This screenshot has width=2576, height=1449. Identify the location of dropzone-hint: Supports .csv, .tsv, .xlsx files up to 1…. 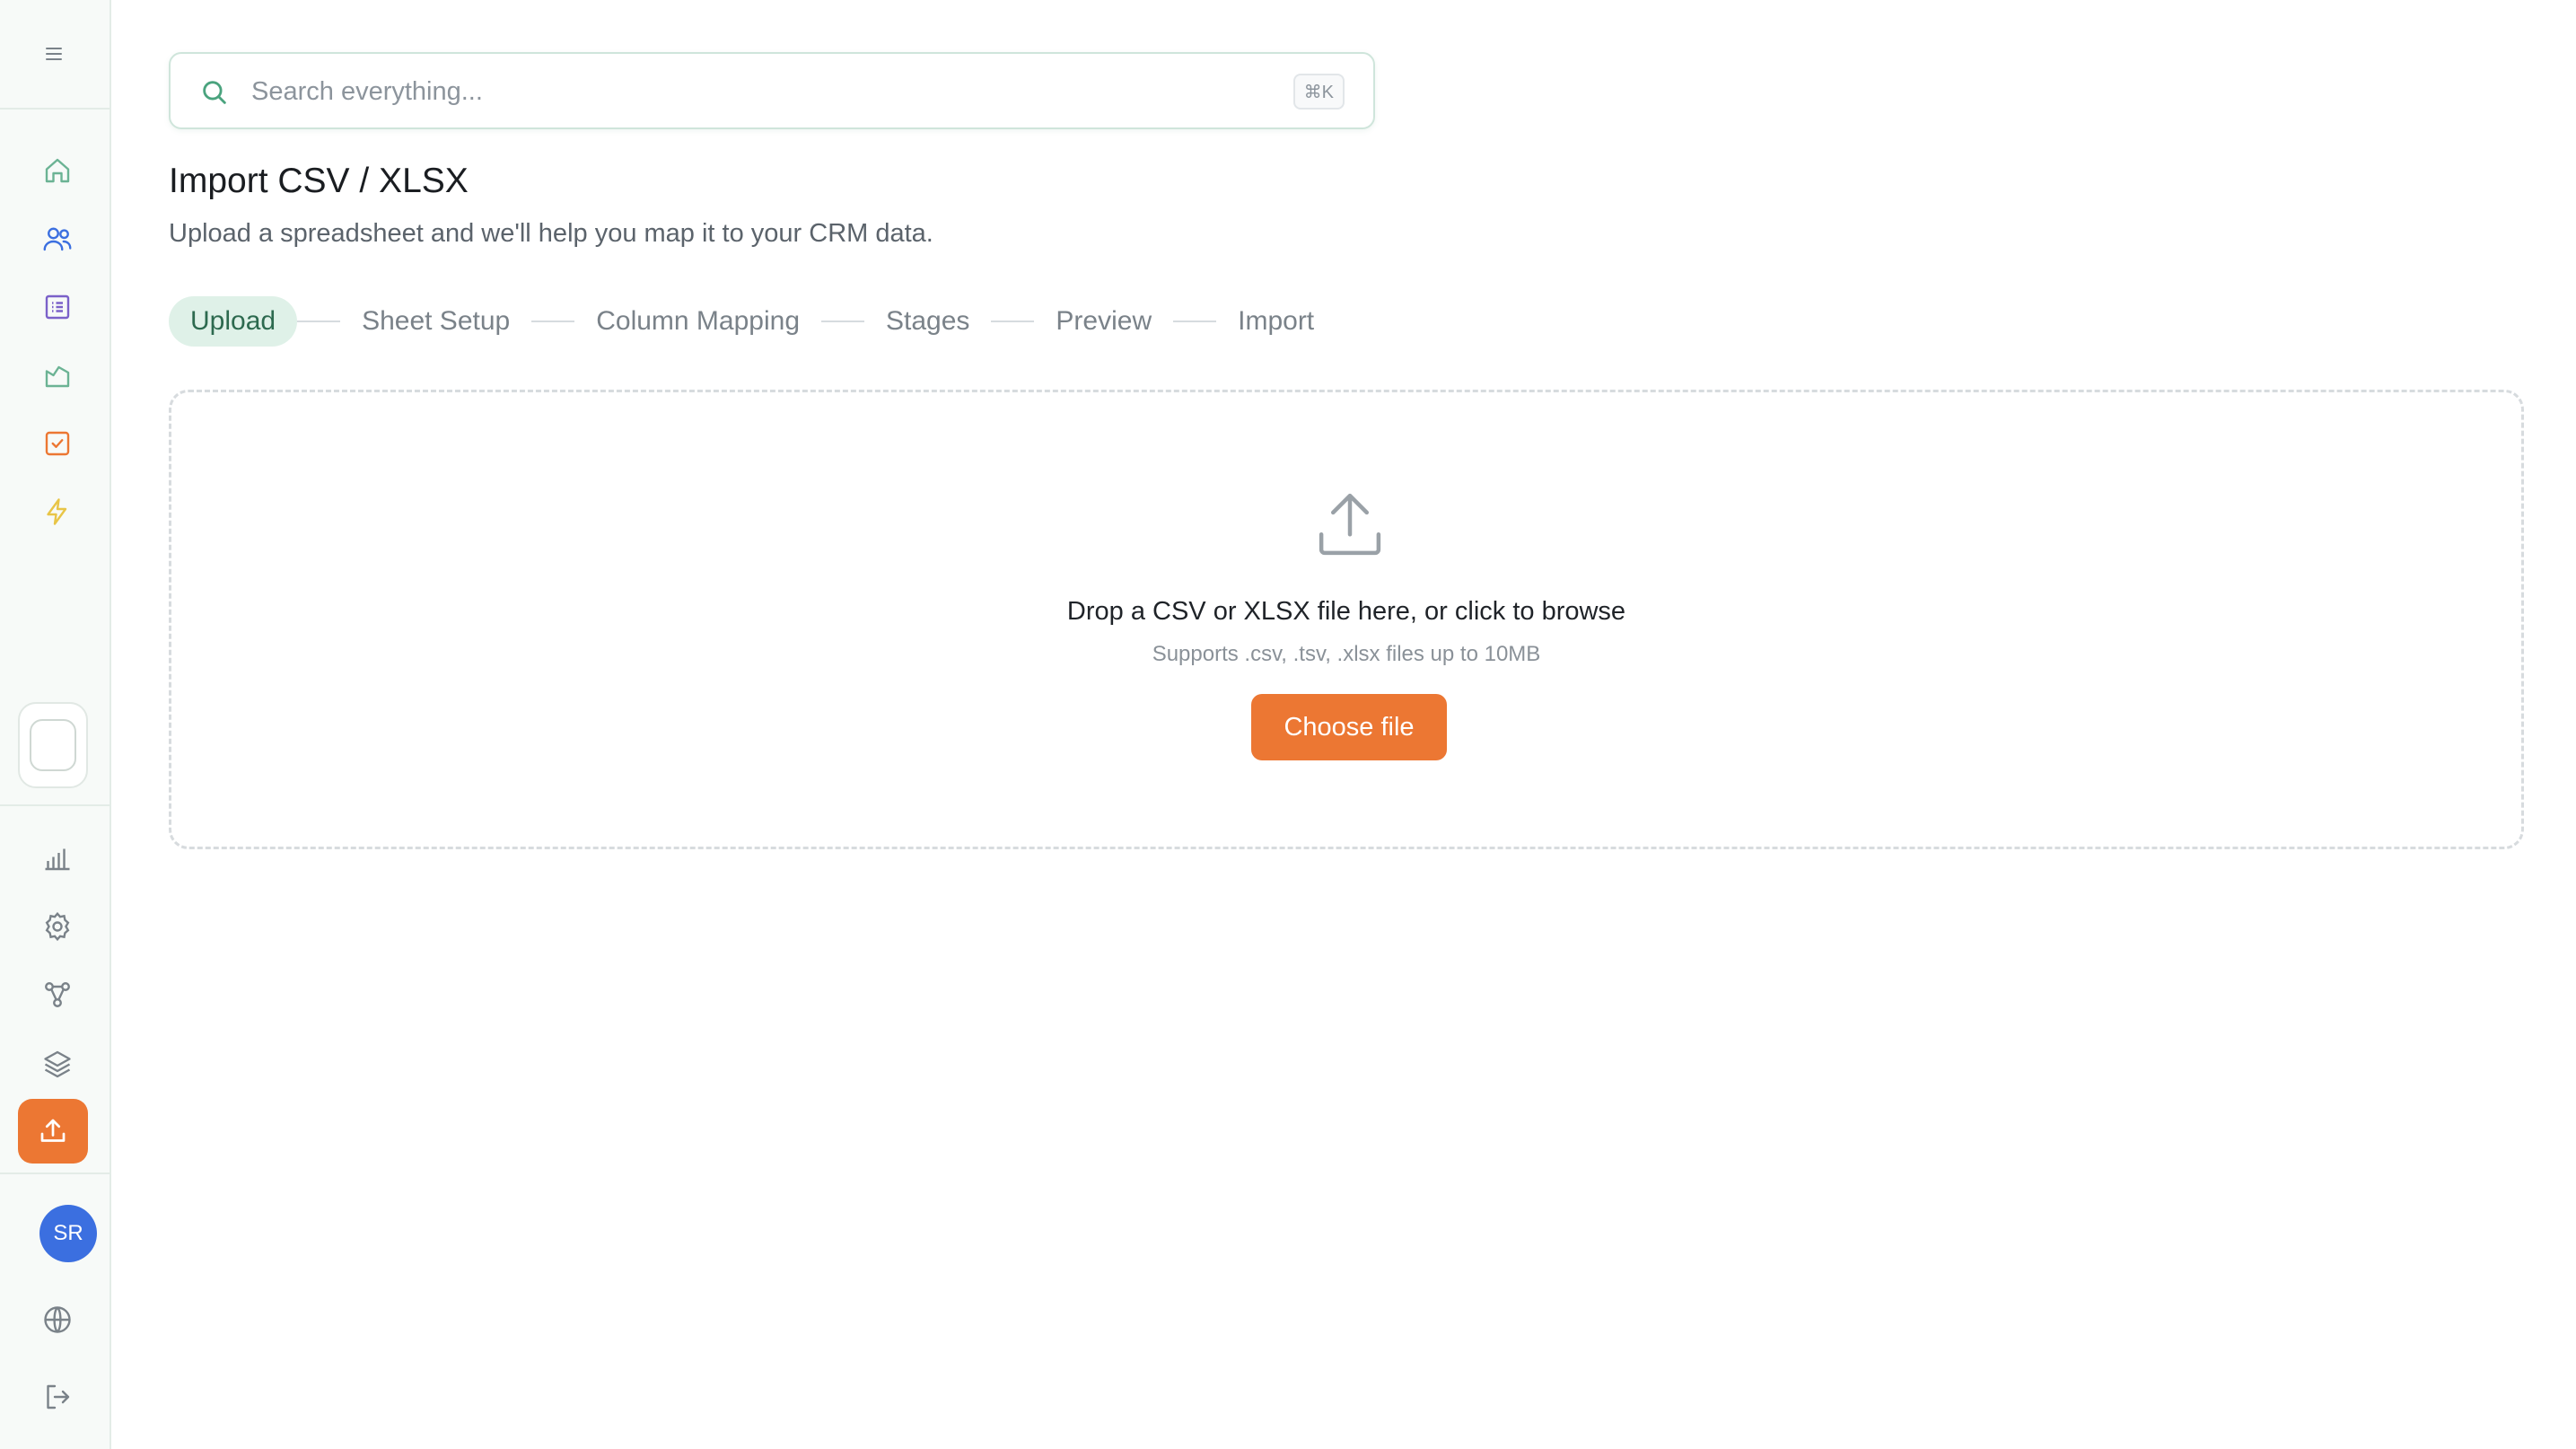
(1346, 654).